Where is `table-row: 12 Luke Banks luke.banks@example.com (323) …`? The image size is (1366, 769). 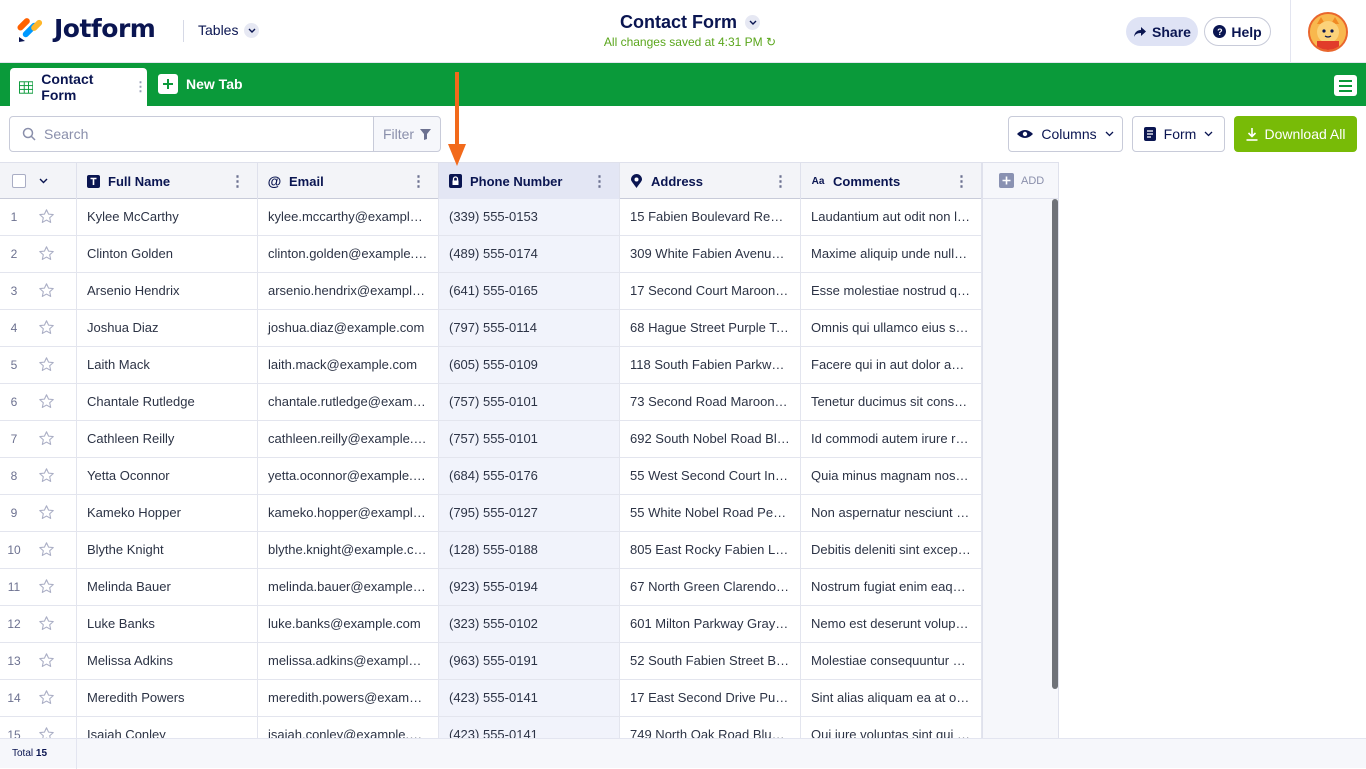
table-row: 12 Luke Banks luke.banks@example.com (323) … is located at coordinates (491, 624).